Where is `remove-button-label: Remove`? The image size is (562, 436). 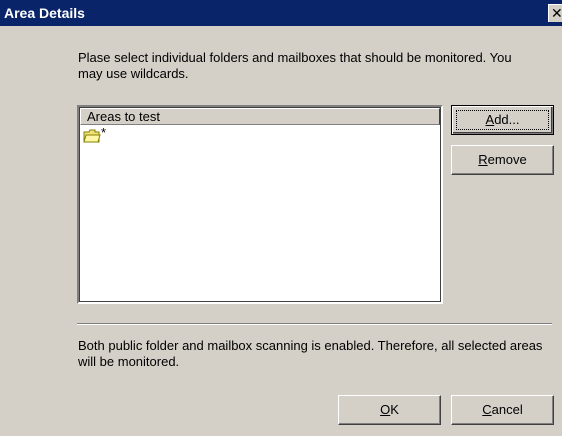 remove-button-label: Remove is located at coordinates (502, 159).